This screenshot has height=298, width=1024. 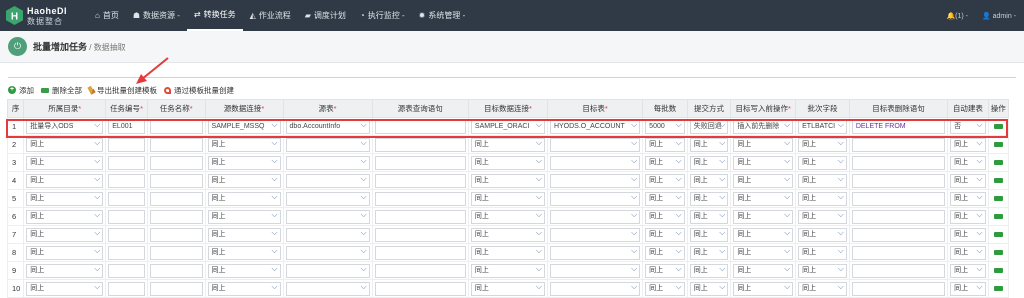 What do you see at coordinates (110, 47) in the screenshot?
I see `breadcrumb-sub: 数据抽取` at bounding box center [110, 47].